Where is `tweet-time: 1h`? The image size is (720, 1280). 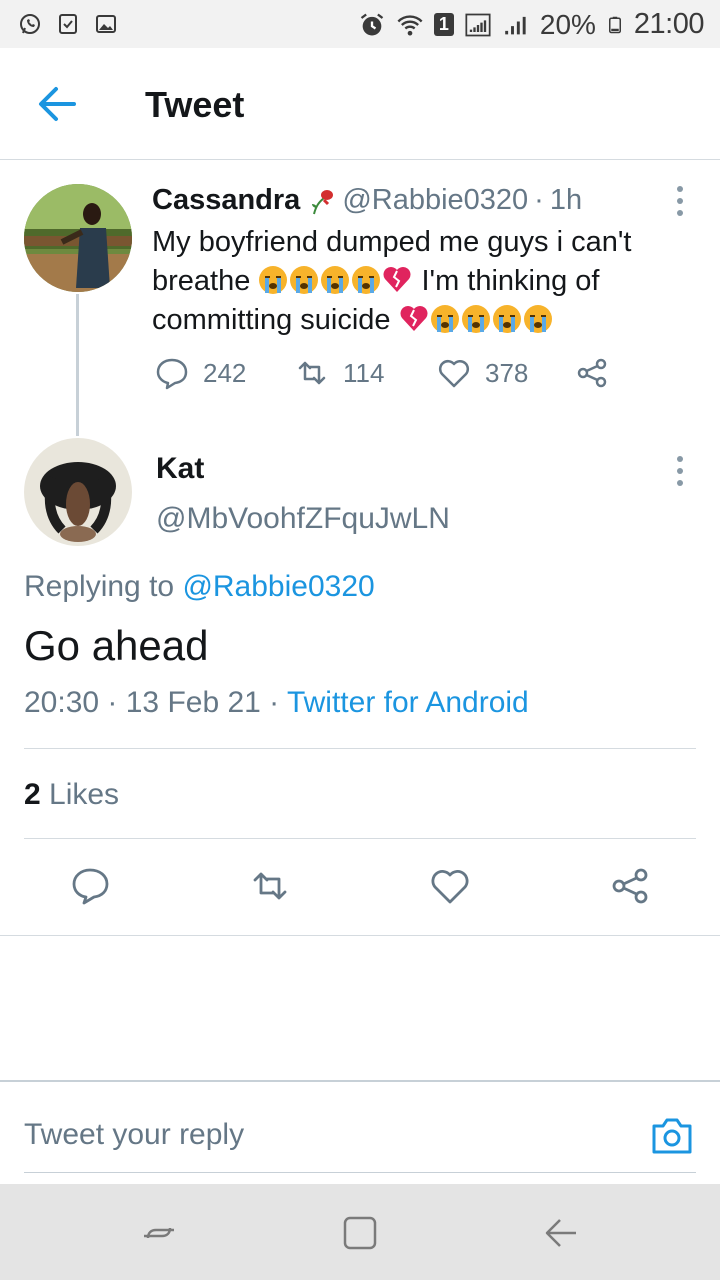
tweet-time: 1h is located at coordinates (566, 200).